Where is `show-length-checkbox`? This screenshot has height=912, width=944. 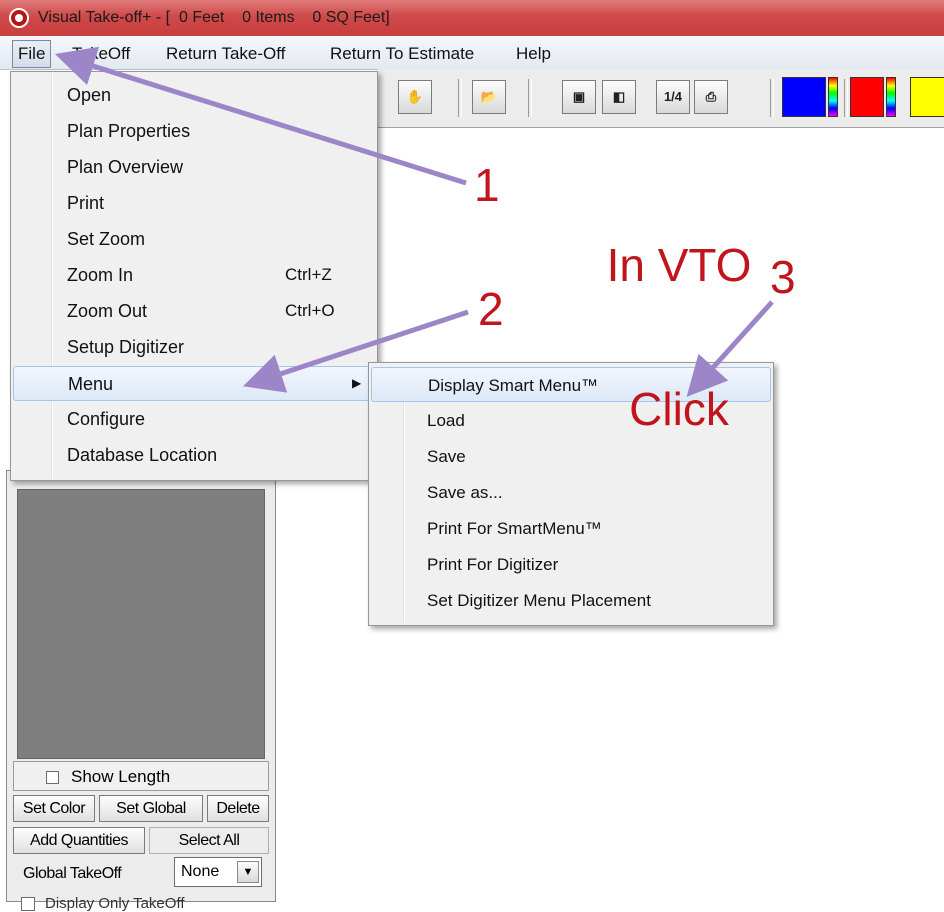 show-length-checkbox is located at coordinates (52, 777).